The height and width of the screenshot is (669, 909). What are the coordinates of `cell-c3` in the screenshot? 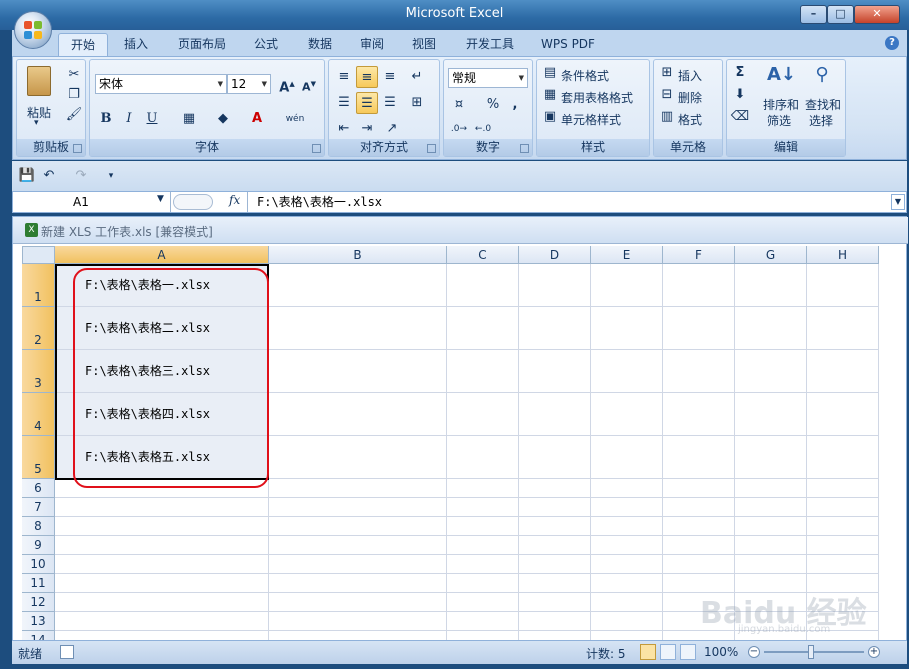 It's located at (483, 371).